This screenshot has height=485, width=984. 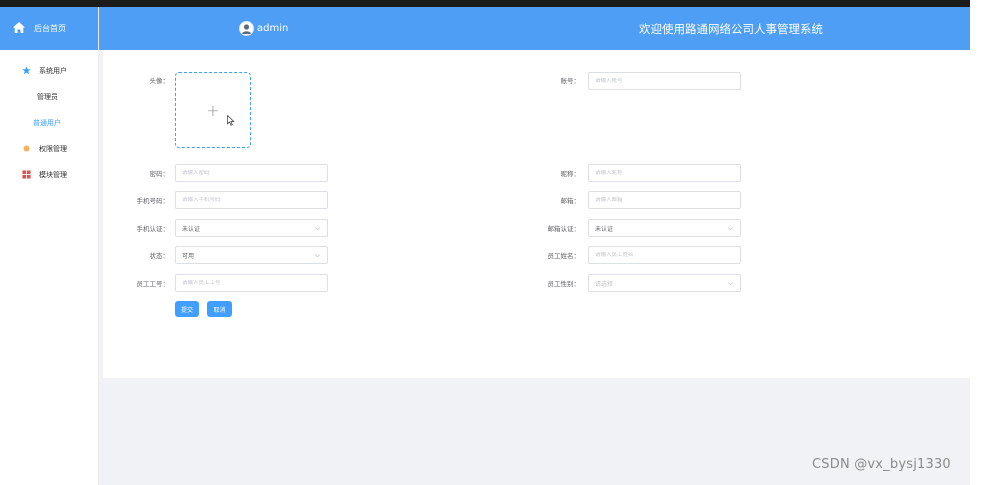 I want to click on sidebar-item-modules: 模块管理, so click(x=49, y=175).